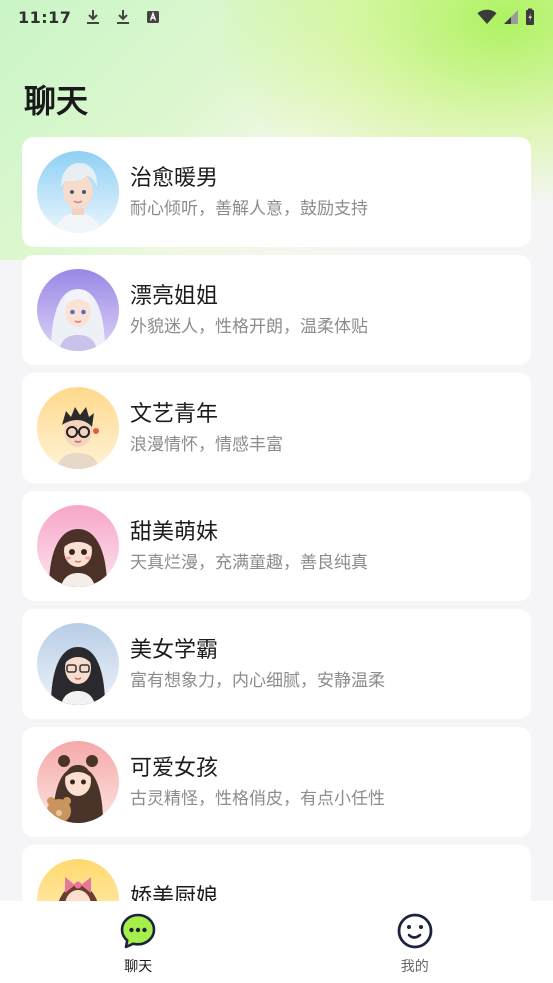 The height and width of the screenshot is (983, 553). What do you see at coordinates (45, 17) in the screenshot?
I see `status-time: 11:17` at bounding box center [45, 17].